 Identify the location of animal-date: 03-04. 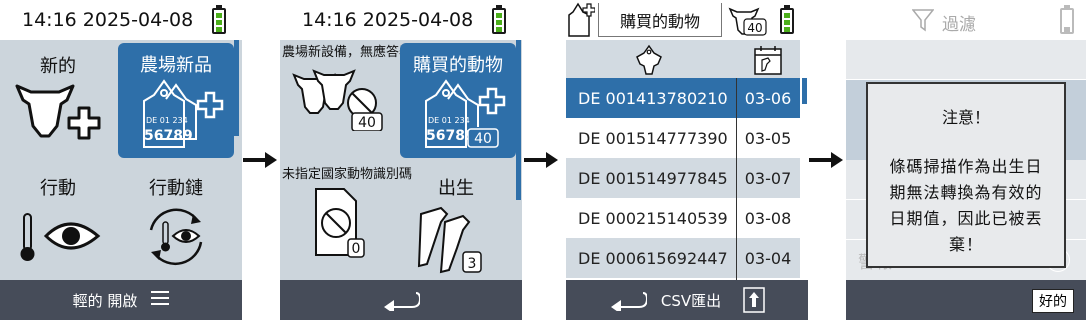
(768, 258).